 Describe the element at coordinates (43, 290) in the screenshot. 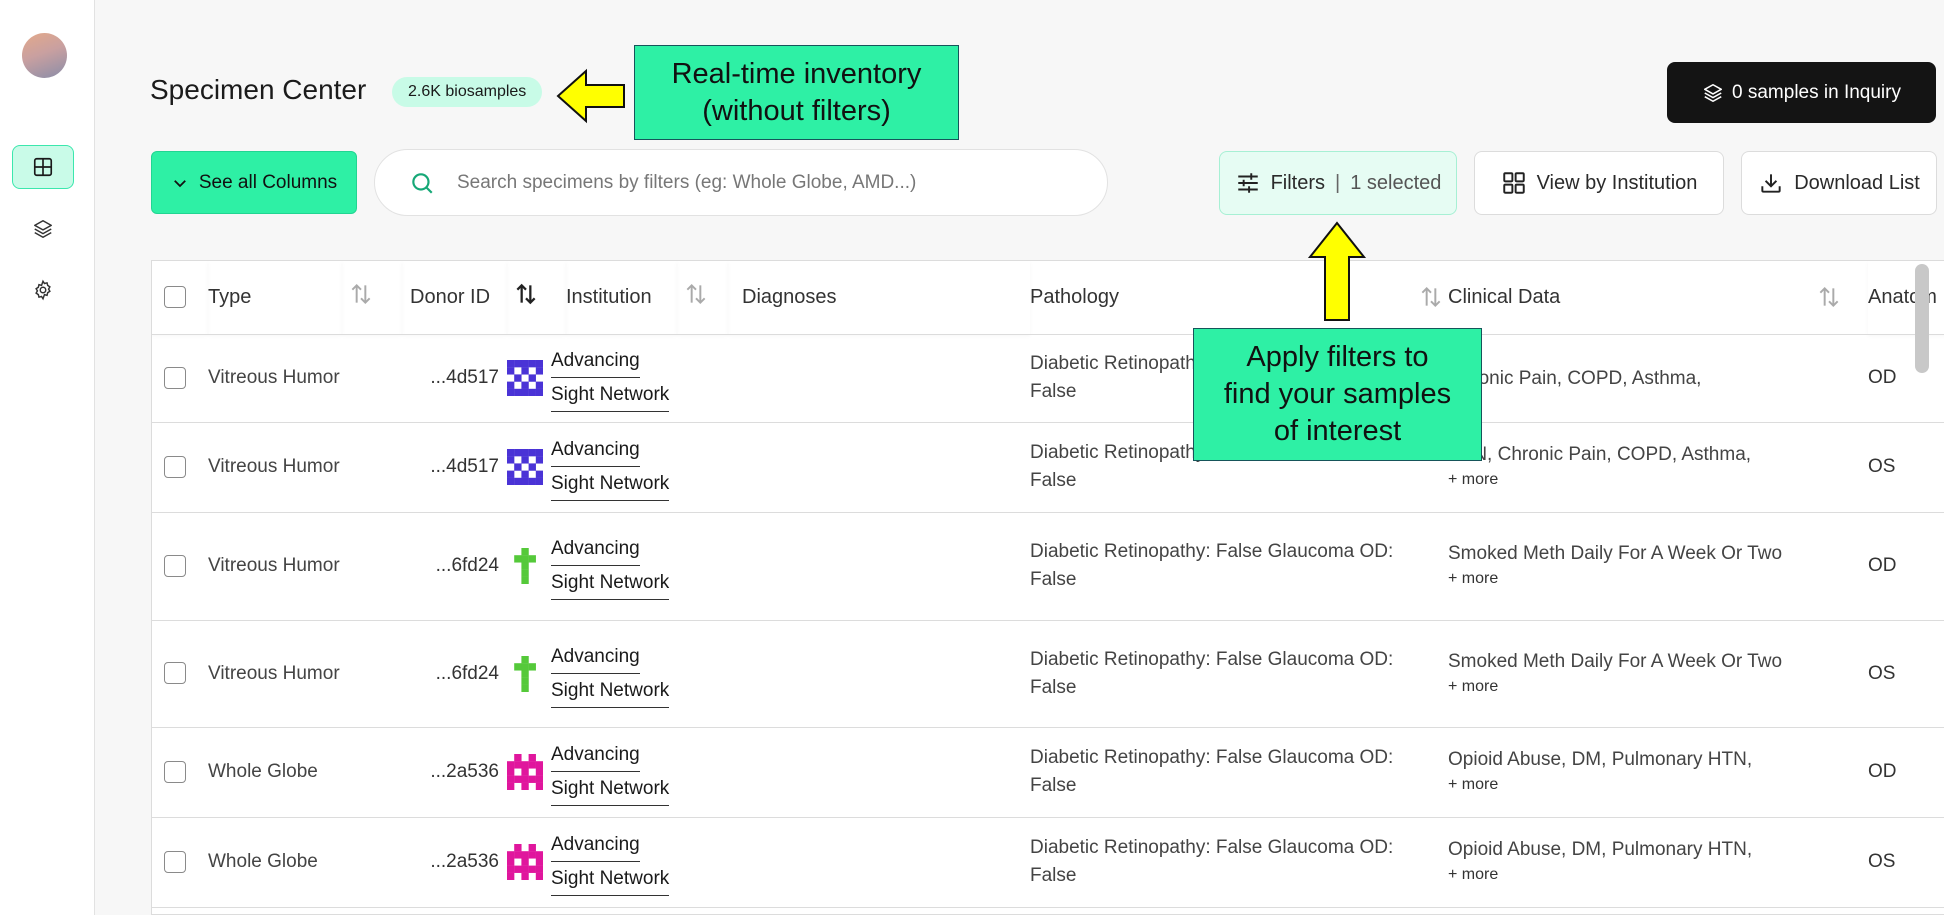

I see `sidebar-item-settings` at that location.